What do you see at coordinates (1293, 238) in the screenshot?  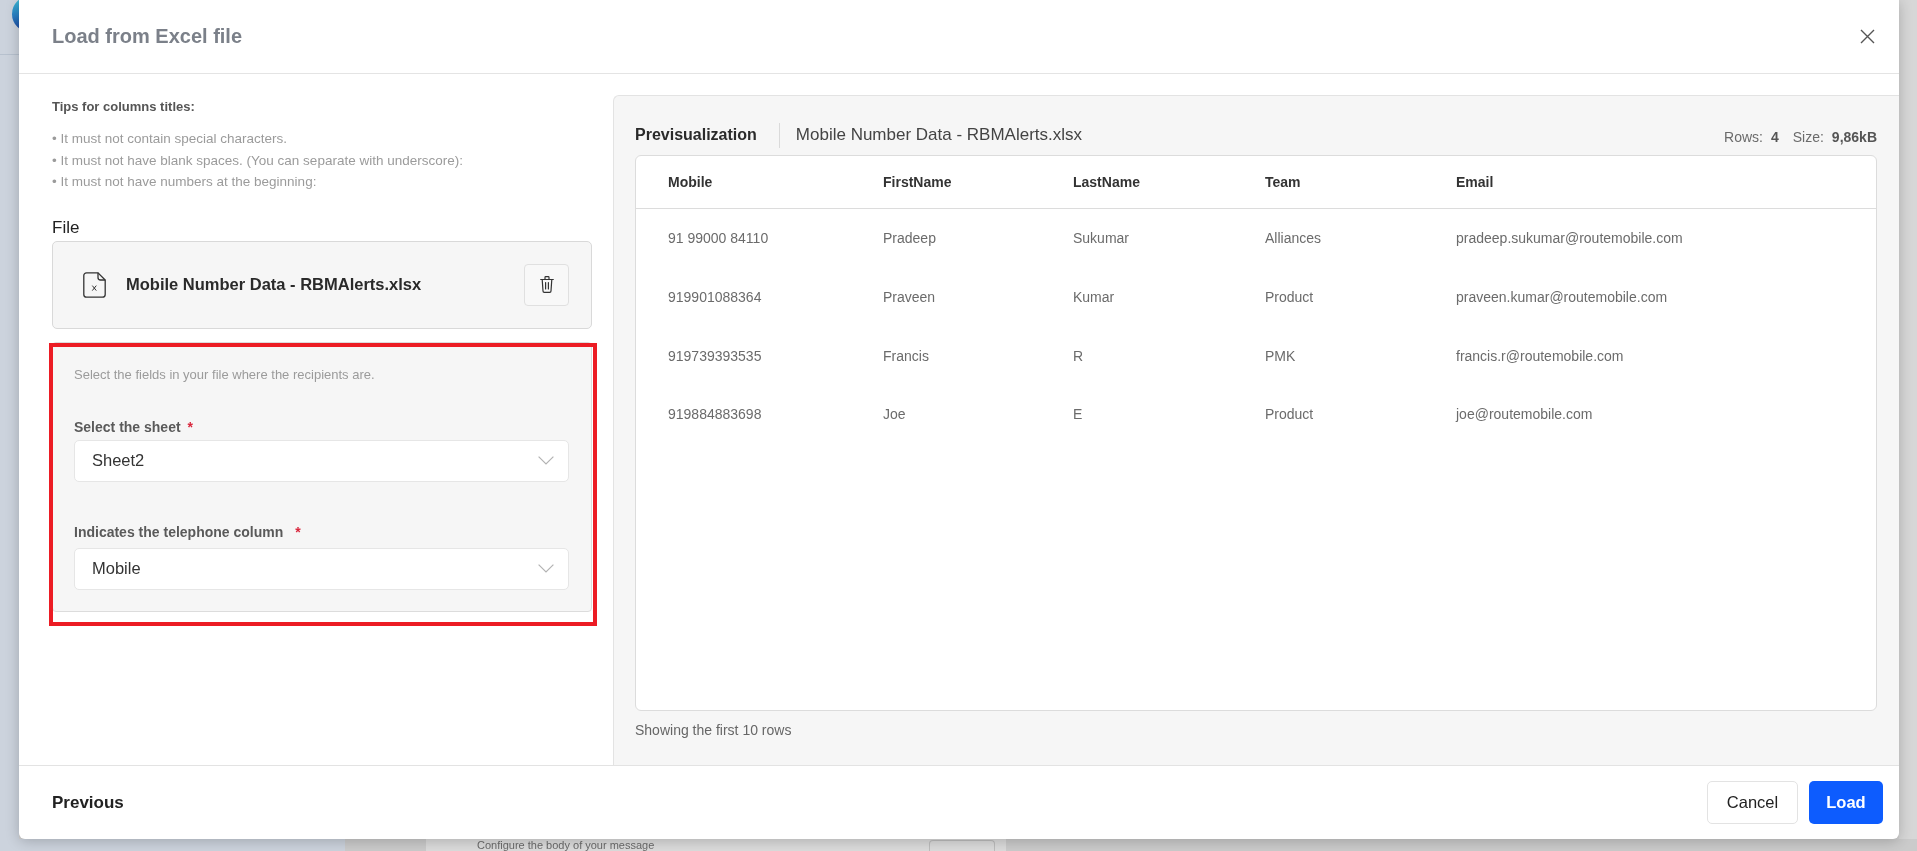 I see `table-cell: Alliances` at bounding box center [1293, 238].